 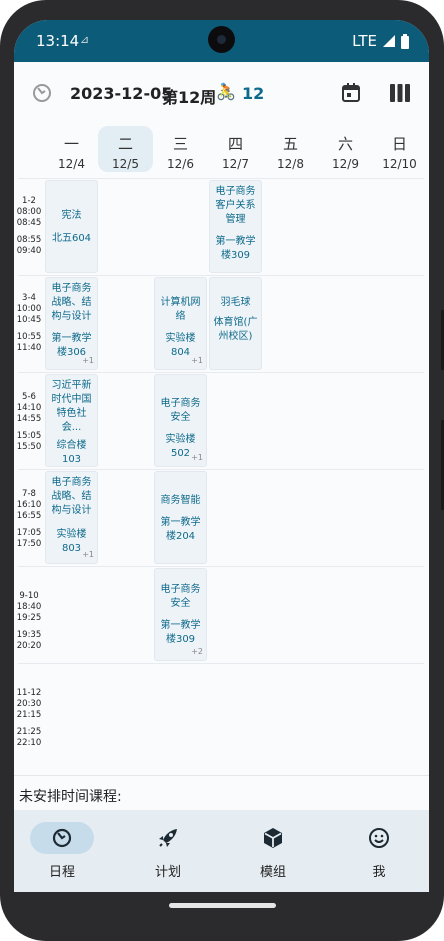 I want to click on day-sat: 六 12/9, so click(x=345, y=149).